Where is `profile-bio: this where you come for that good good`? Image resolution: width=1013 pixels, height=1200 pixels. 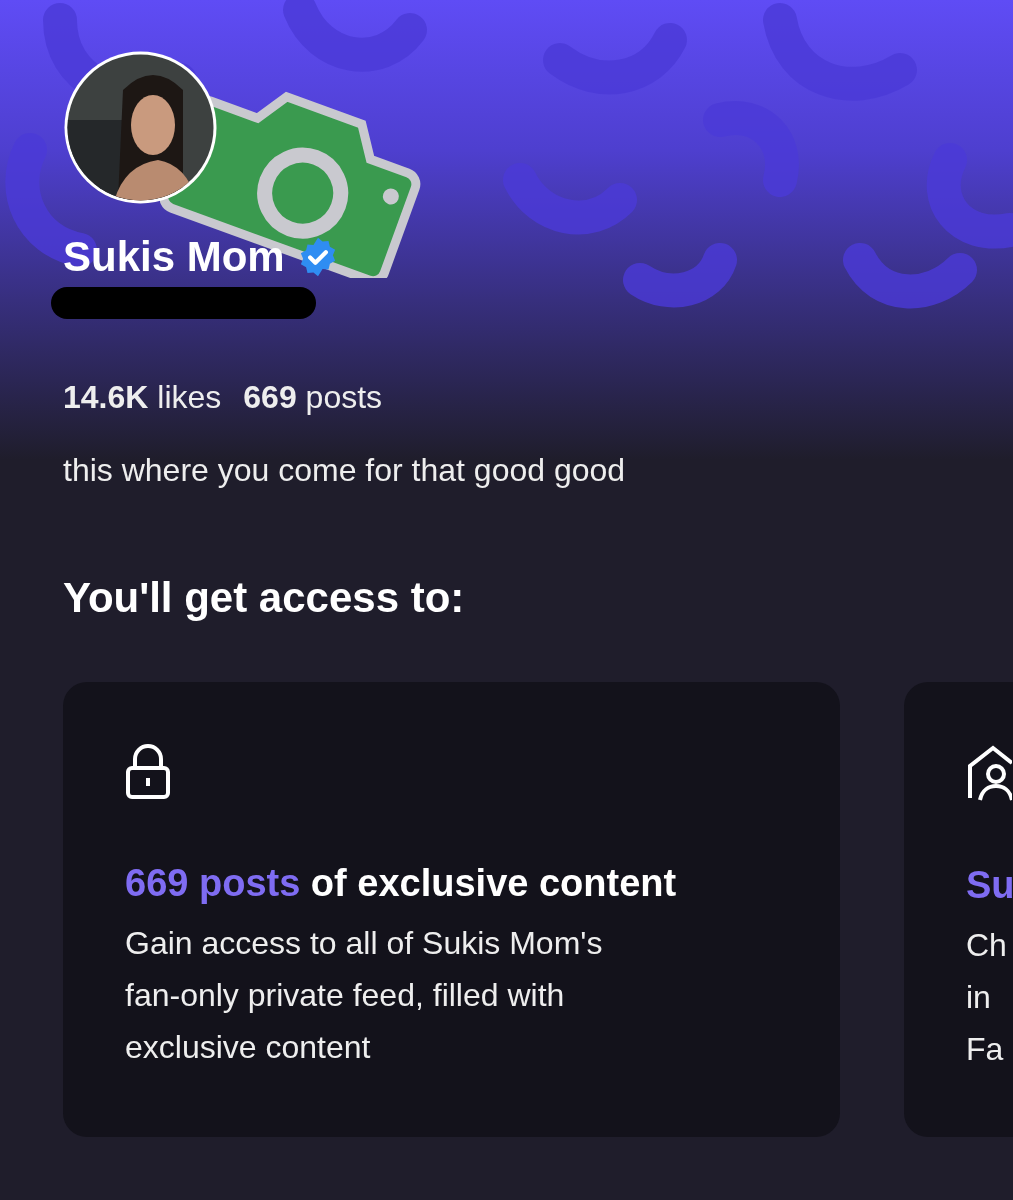 profile-bio: this where you come for that good good is located at coordinates (345, 470).